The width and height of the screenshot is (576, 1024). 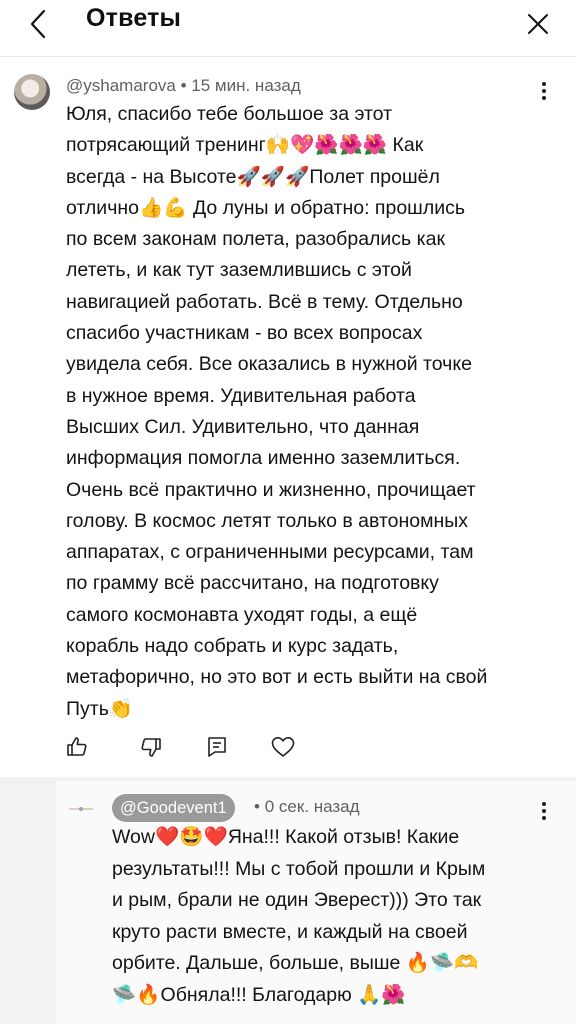 What do you see at coordinates (243, 426) in the screenshot?
I see `comment-line: Высших Сил. Удивительно, что данная` at bounding box center [243, 426].